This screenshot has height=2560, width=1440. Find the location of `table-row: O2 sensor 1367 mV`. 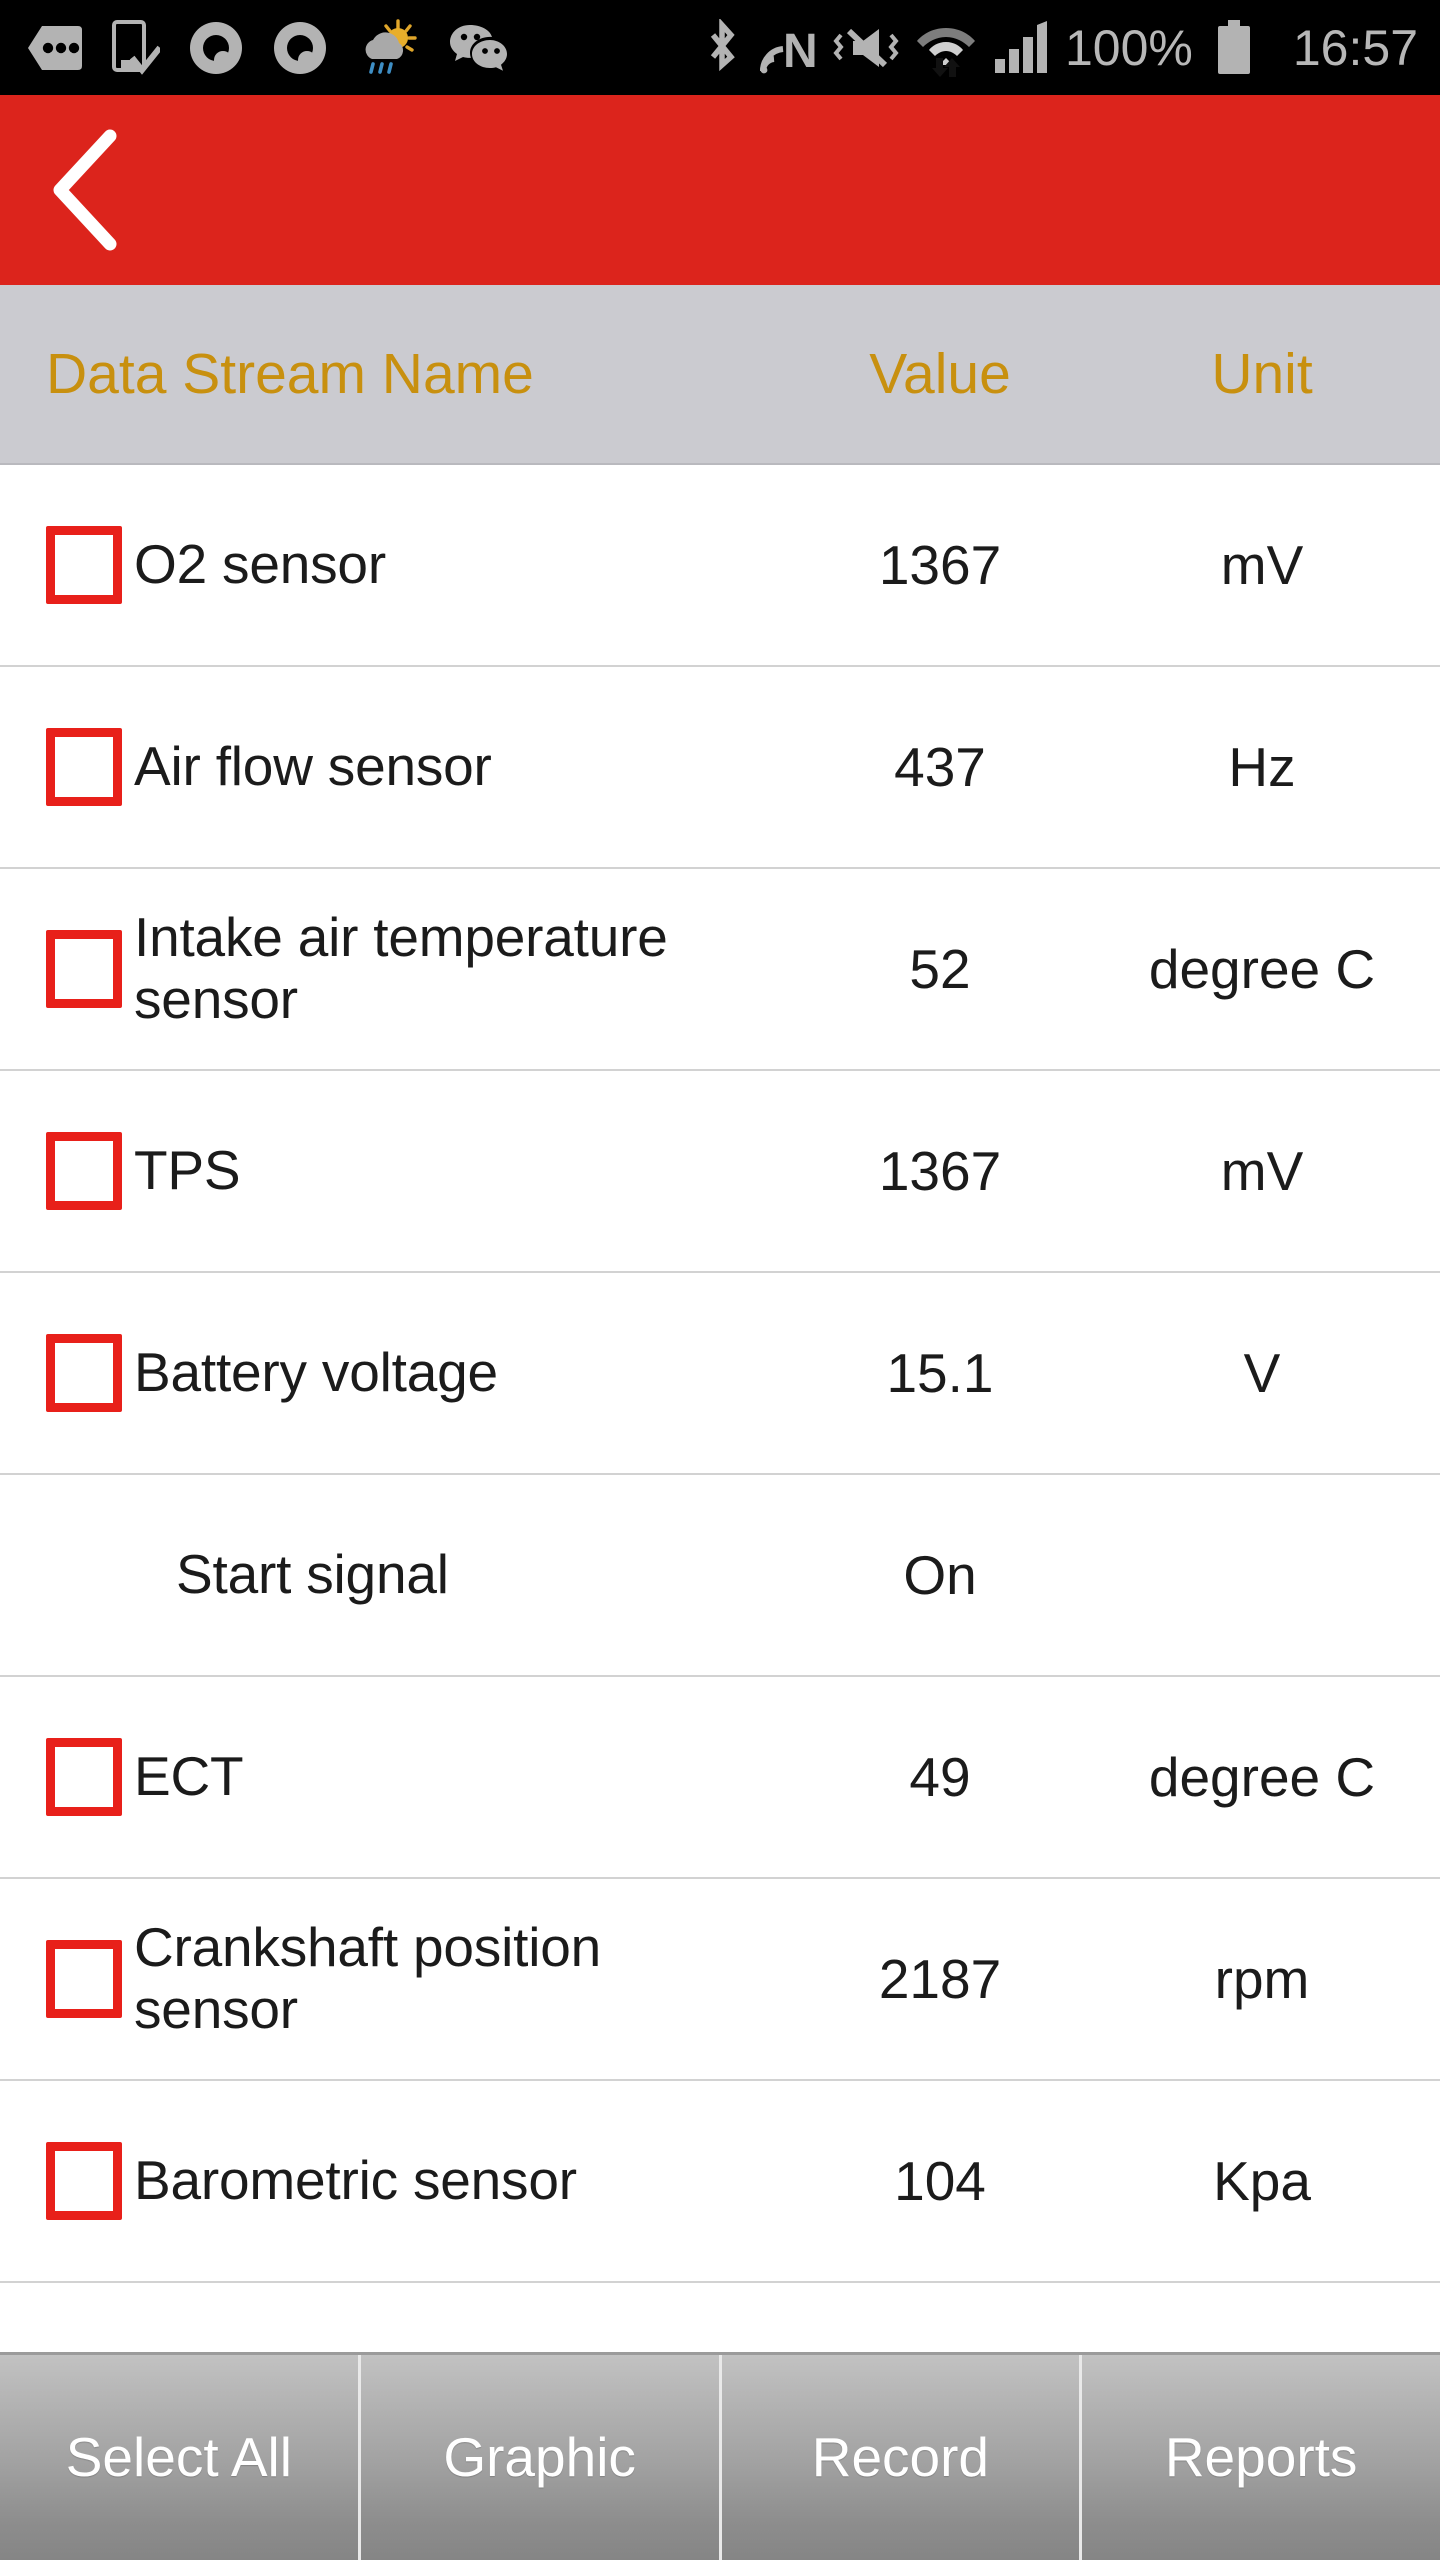

table-row: O2 sensor 1367 mV is located at coordinates (720, 566).